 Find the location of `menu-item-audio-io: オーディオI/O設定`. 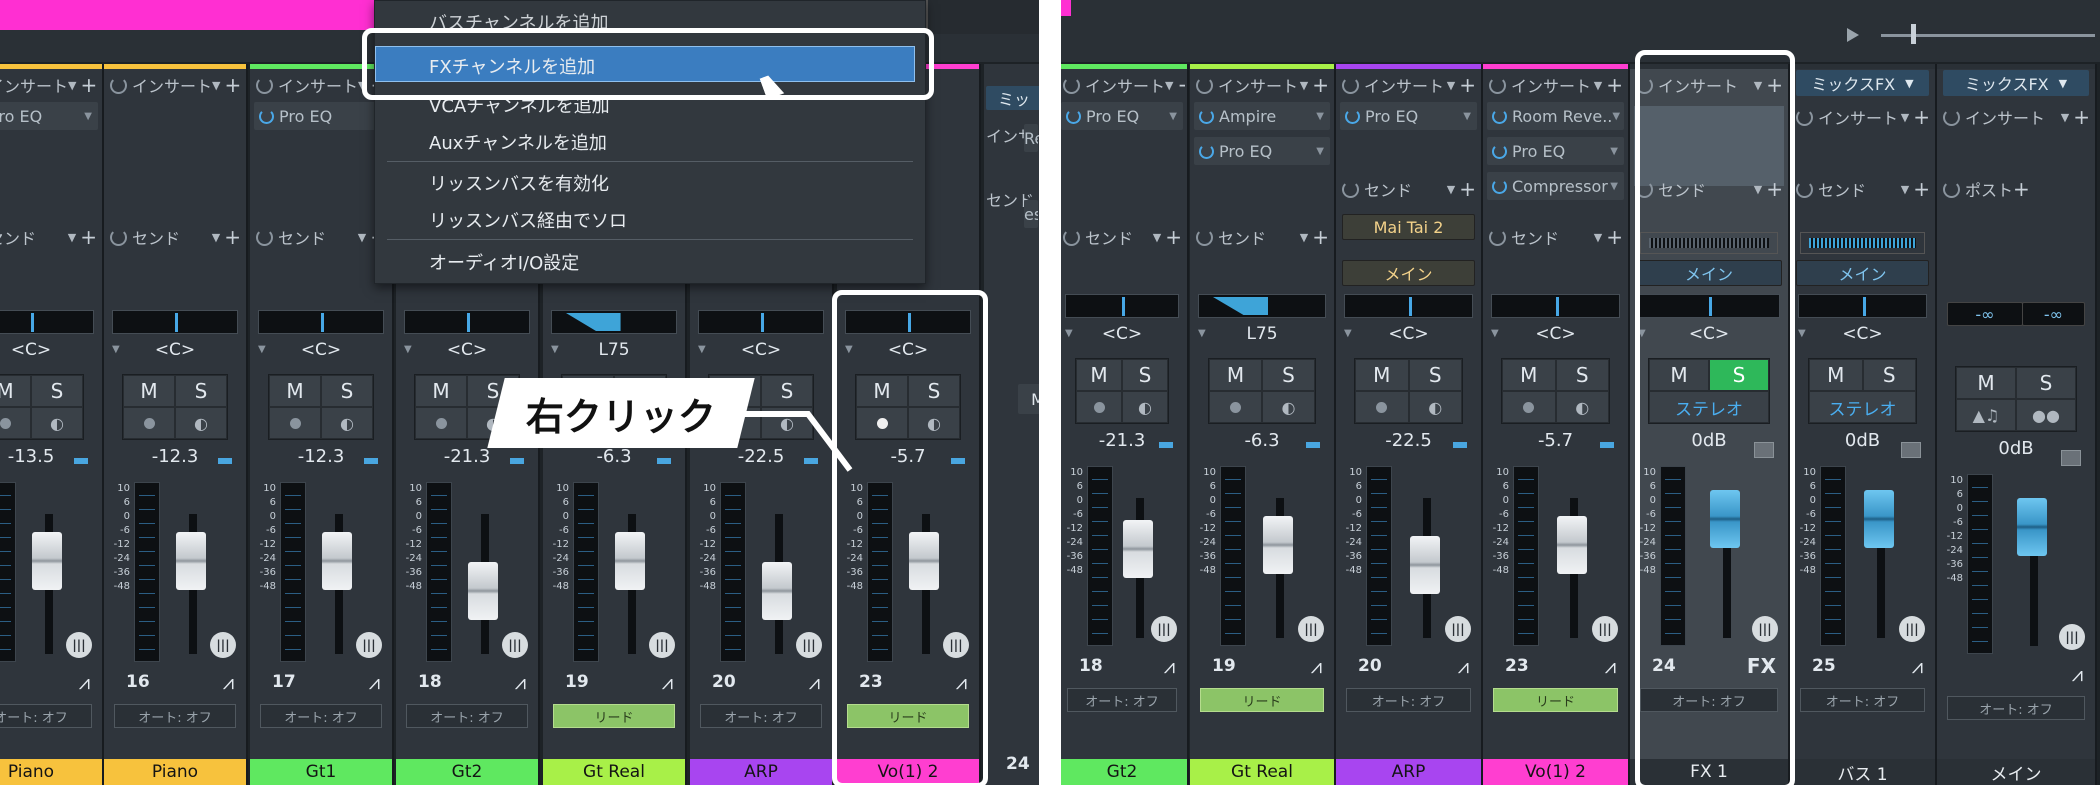

menu-item-audio-io: オーディオI/O設定 is located at coordinates (504, 262).